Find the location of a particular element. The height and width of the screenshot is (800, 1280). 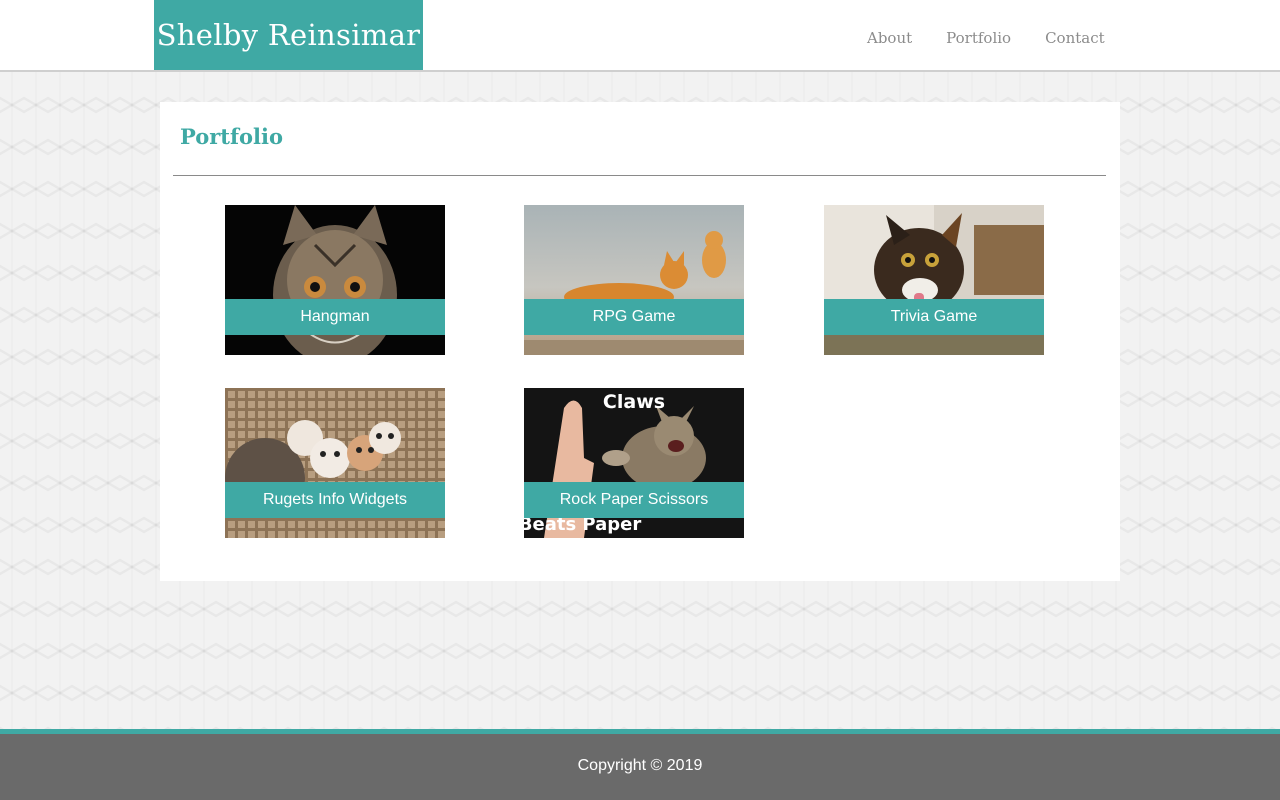

project-label: Rock Paper Scissors is located at coordinates (634, 500).